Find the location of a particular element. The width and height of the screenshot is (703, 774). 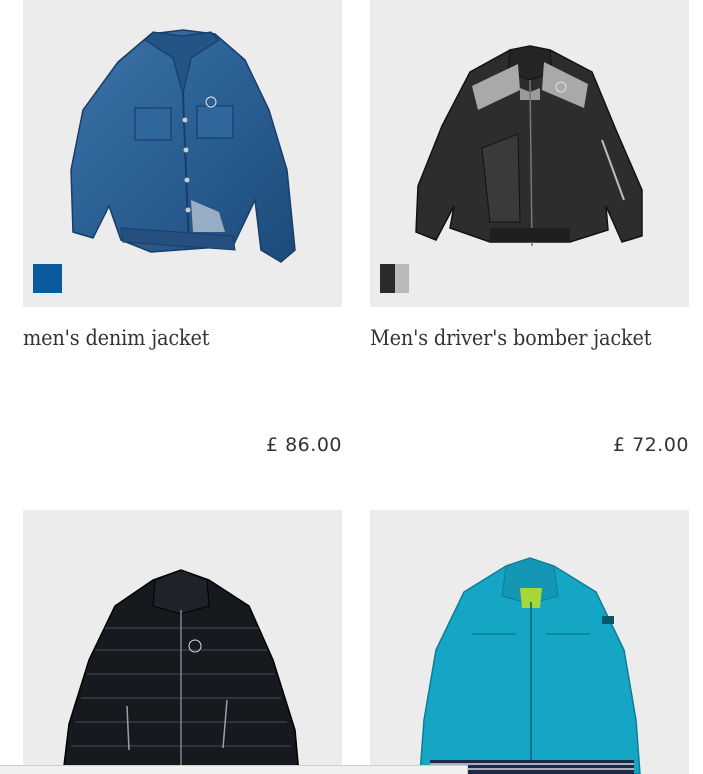

product-title: men's denim jacket is located at coordinates (116, 338).